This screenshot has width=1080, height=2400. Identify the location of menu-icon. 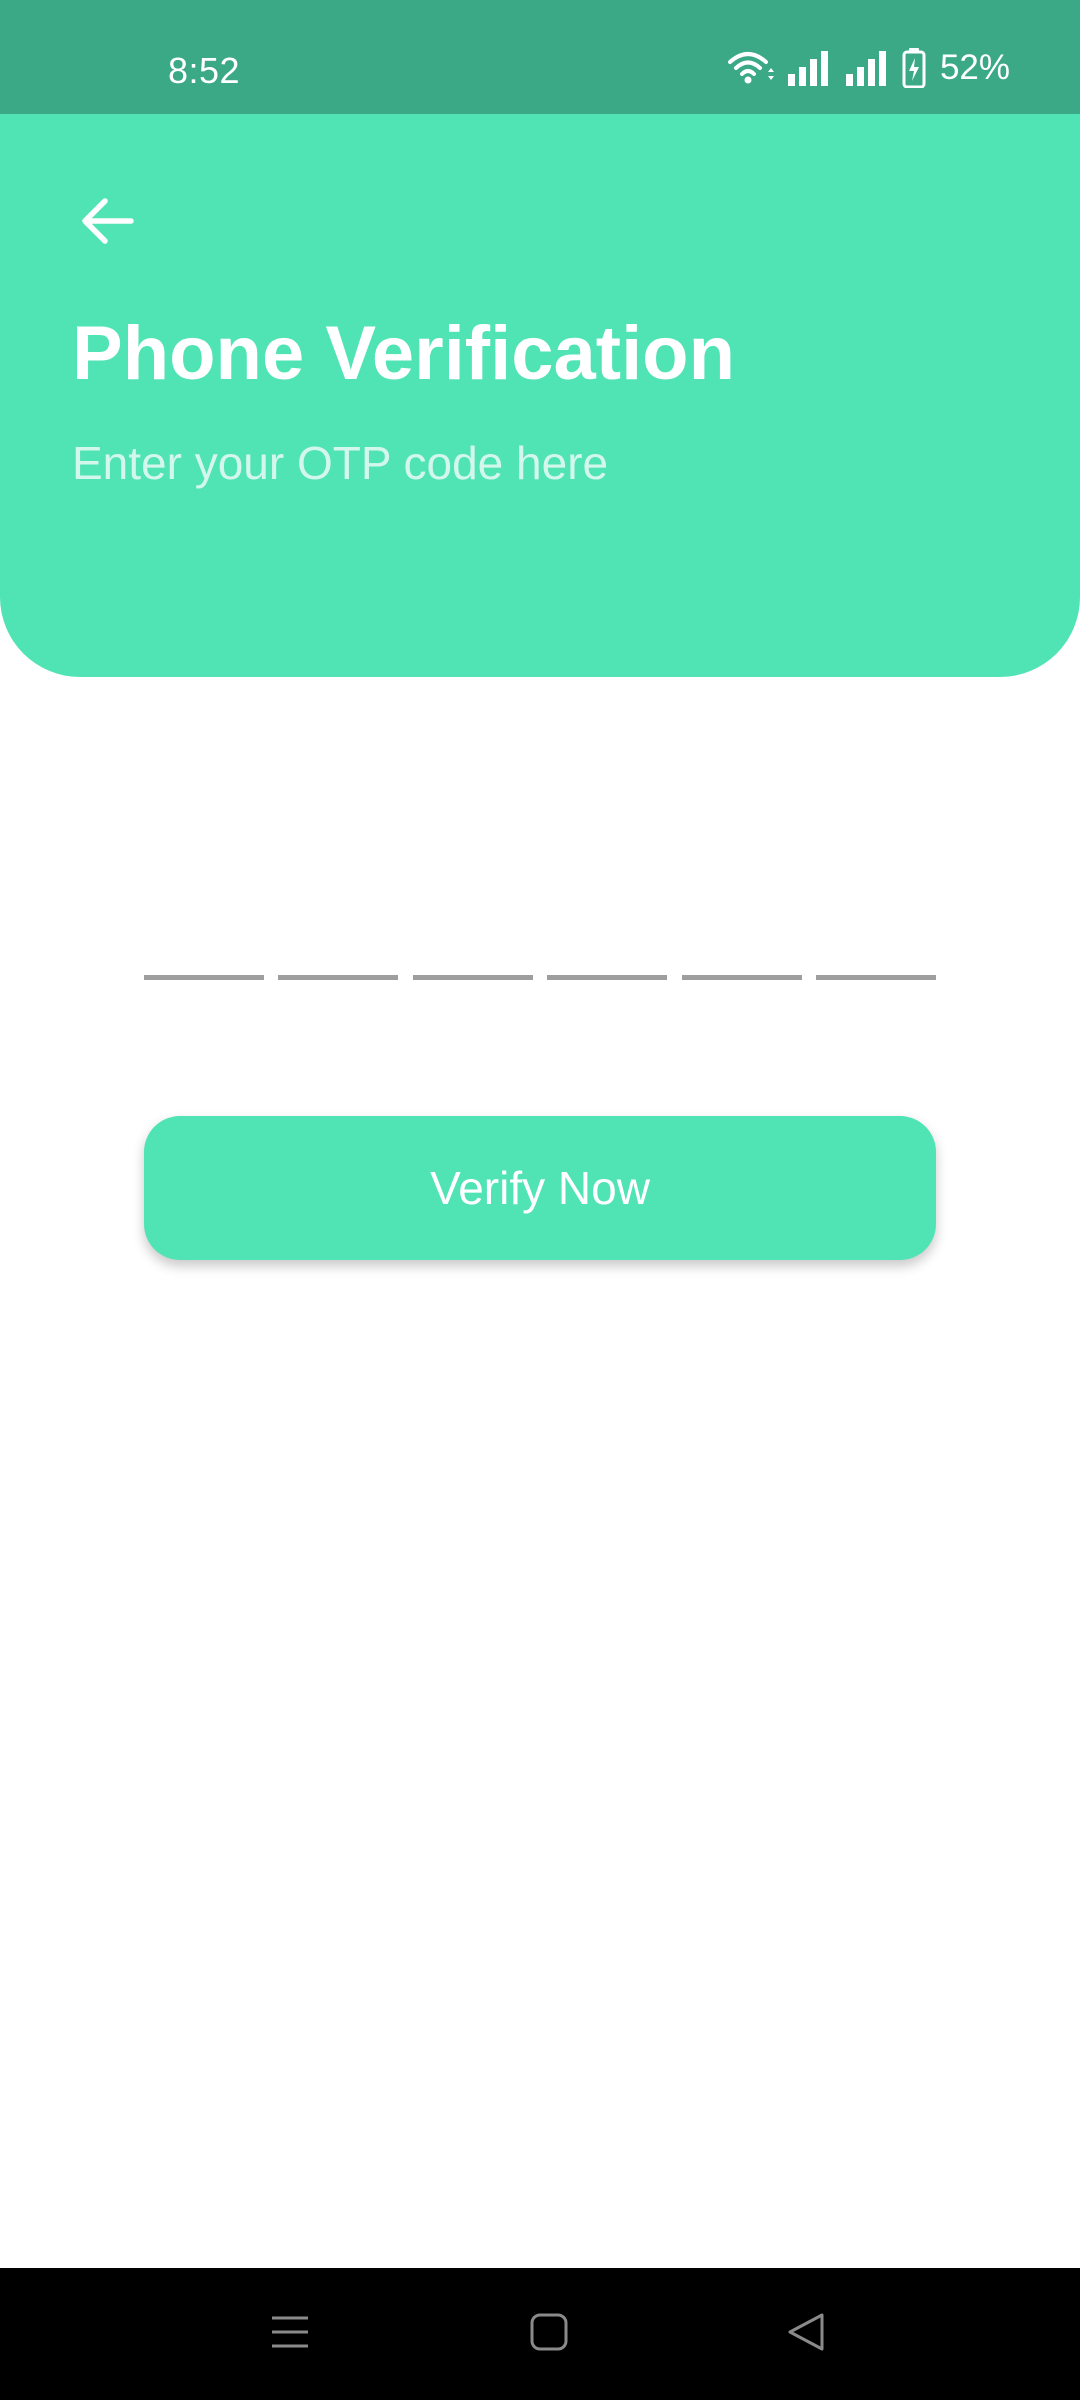
(290, 2334).